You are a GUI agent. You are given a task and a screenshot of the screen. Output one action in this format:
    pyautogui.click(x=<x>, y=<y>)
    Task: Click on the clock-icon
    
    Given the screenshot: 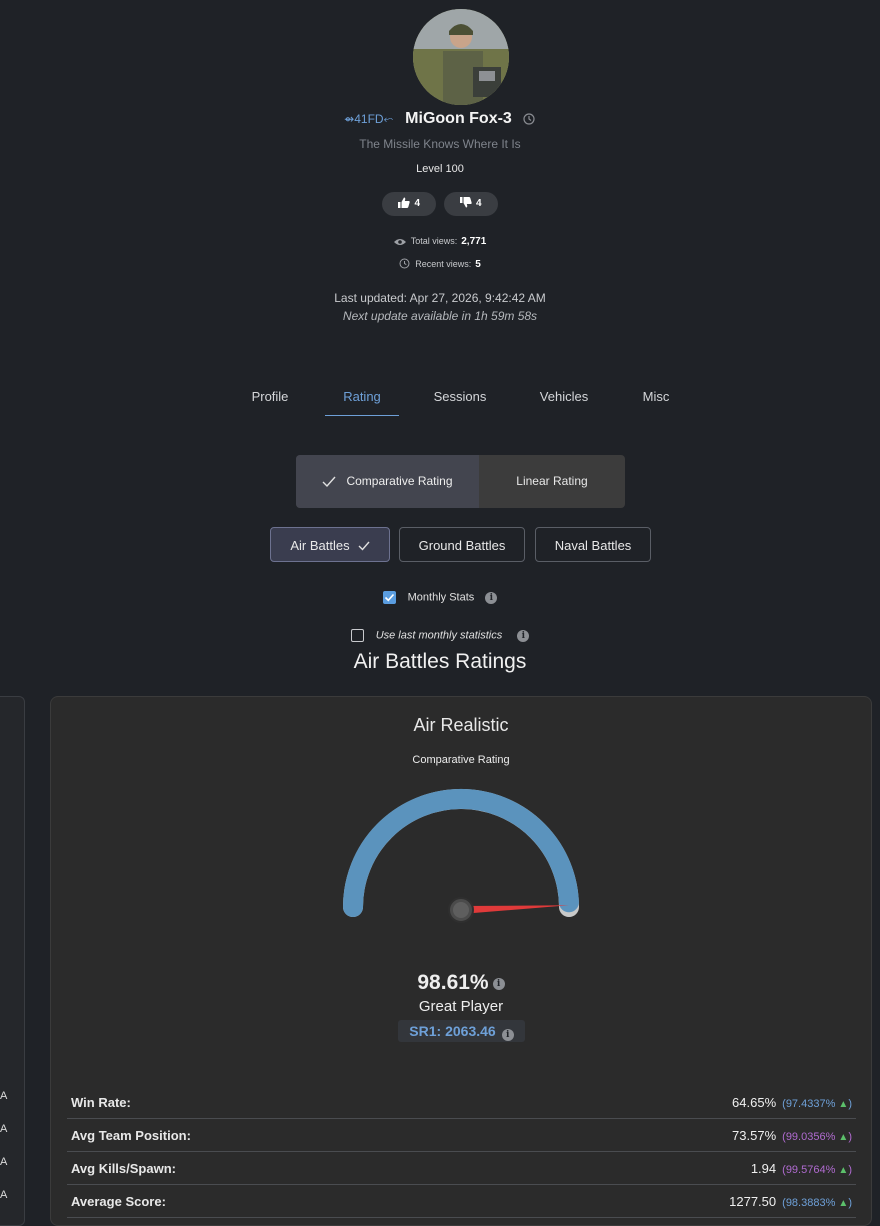 What is the action you would take?
    pyautogui.click(x=404, y=263)
    